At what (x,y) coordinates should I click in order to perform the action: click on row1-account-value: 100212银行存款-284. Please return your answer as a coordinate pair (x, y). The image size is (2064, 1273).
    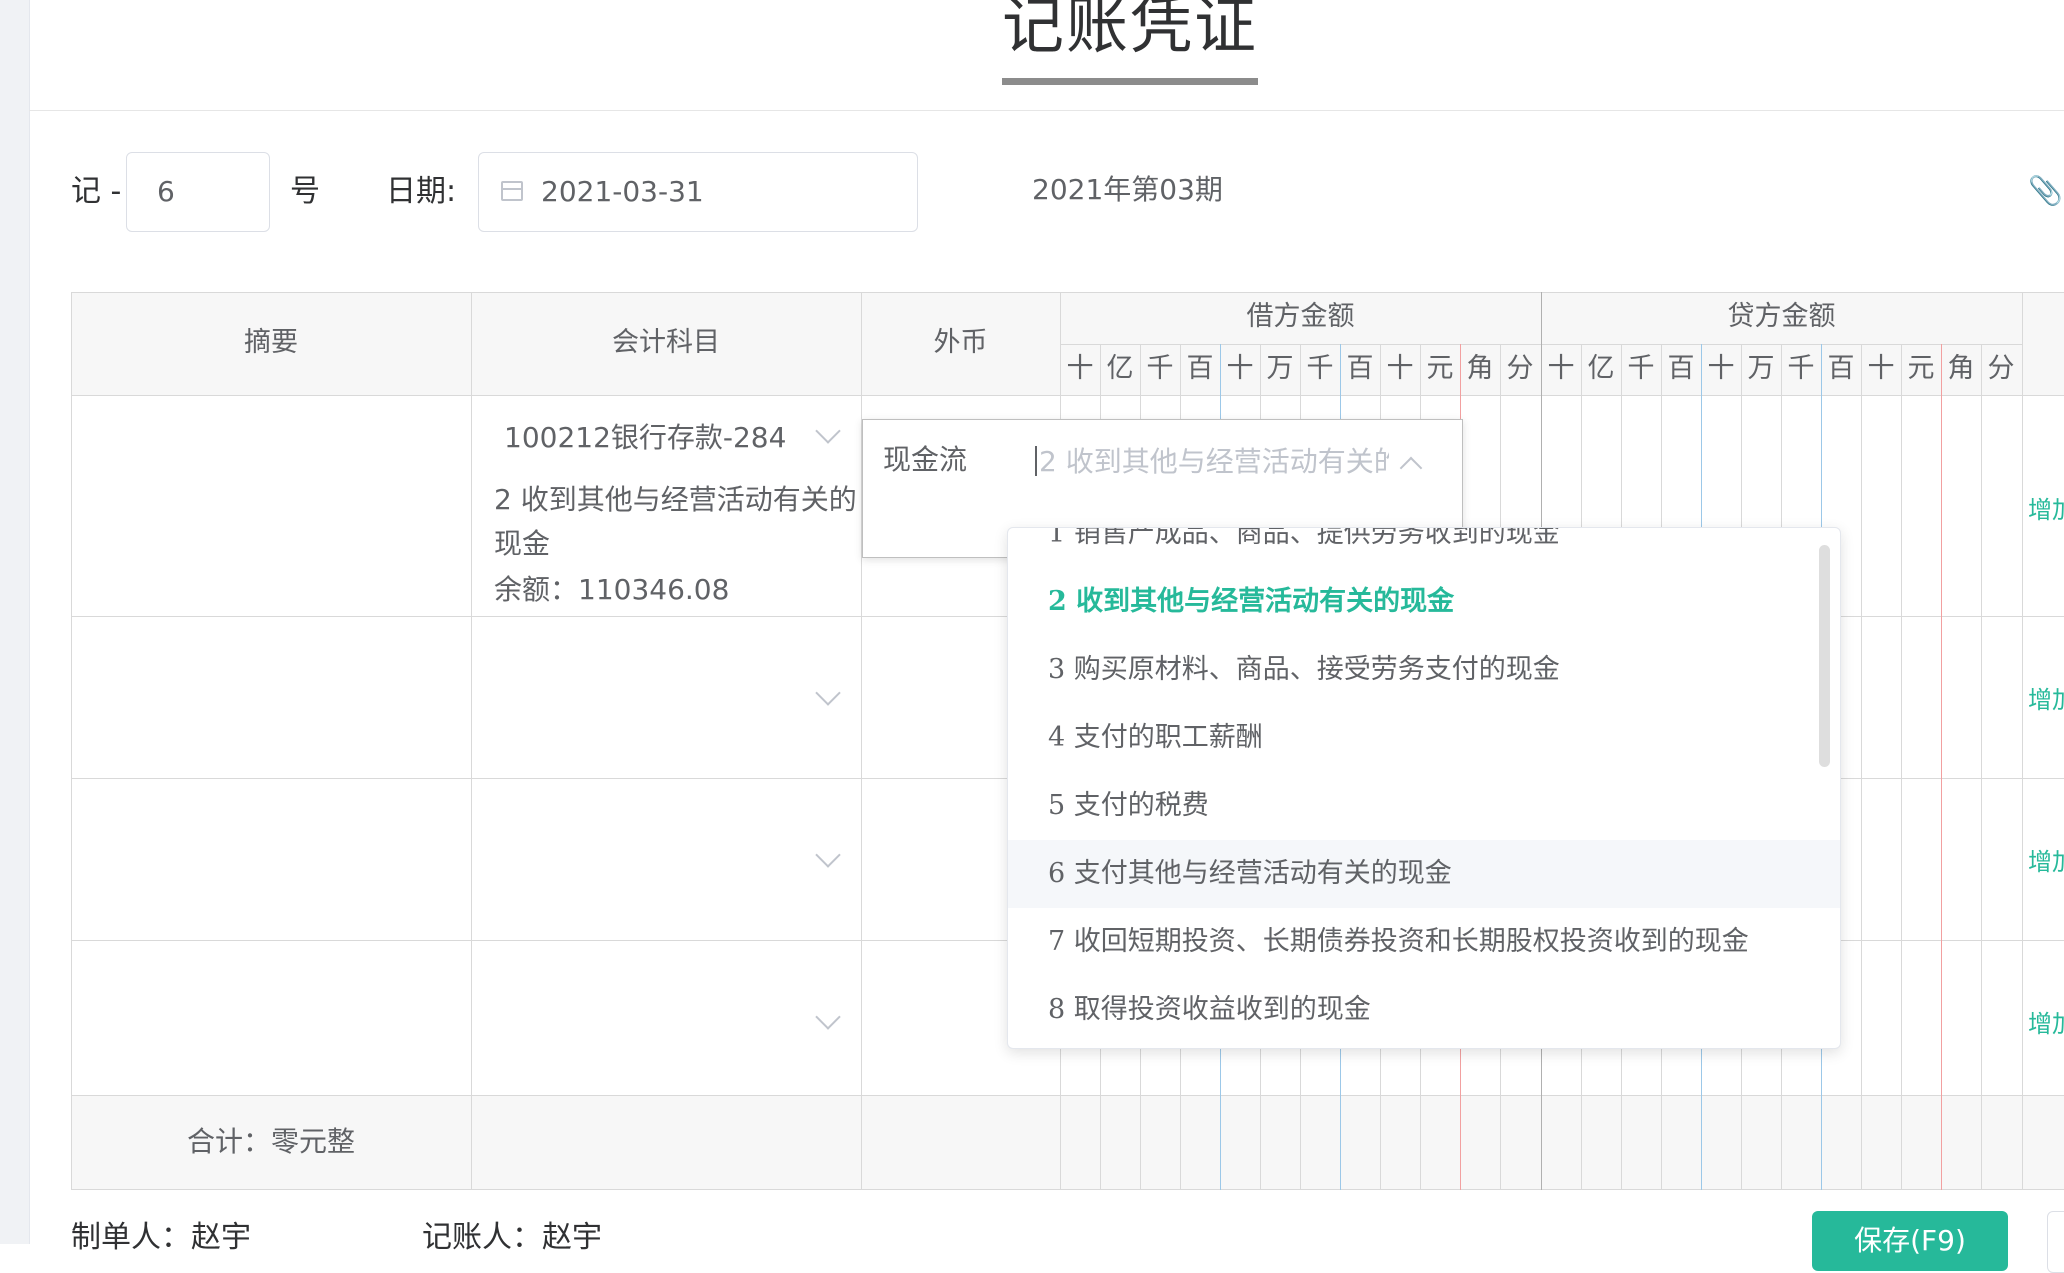
    Looking at the image, I should click on (645, 438).